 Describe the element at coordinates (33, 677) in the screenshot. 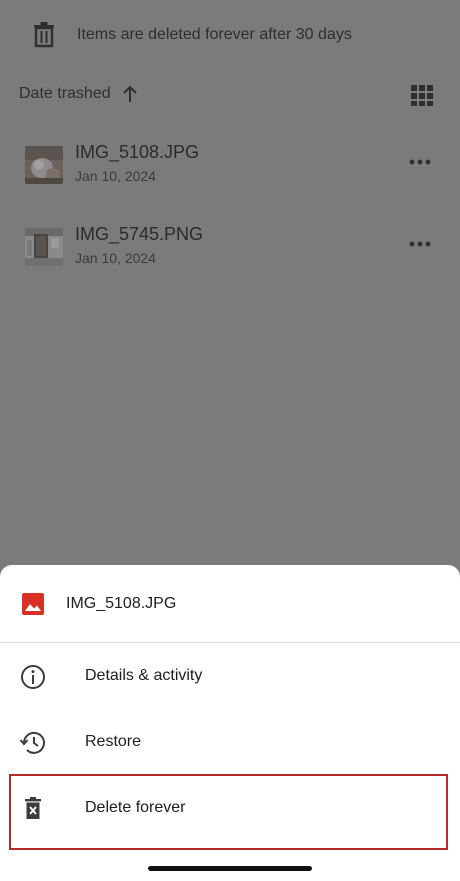

I see `info-icon` at that location.